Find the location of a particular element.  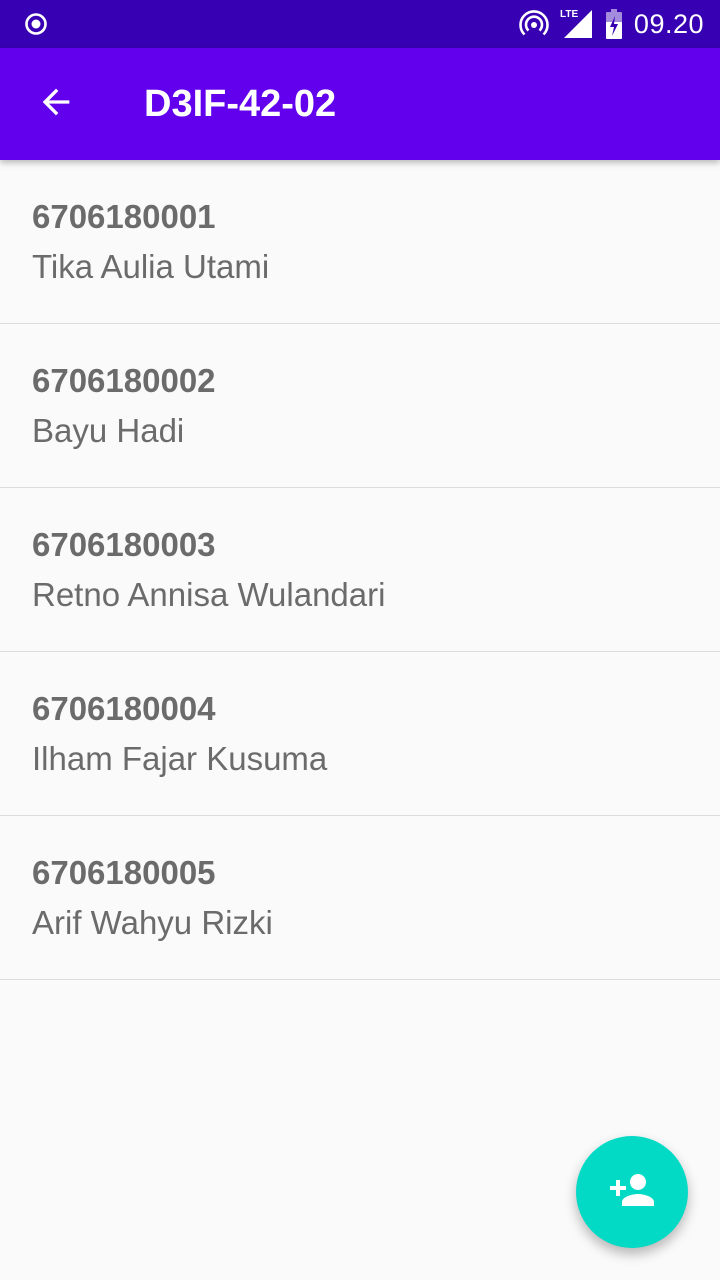

student-id: 6706180001 is located at coordinates (124, 216).